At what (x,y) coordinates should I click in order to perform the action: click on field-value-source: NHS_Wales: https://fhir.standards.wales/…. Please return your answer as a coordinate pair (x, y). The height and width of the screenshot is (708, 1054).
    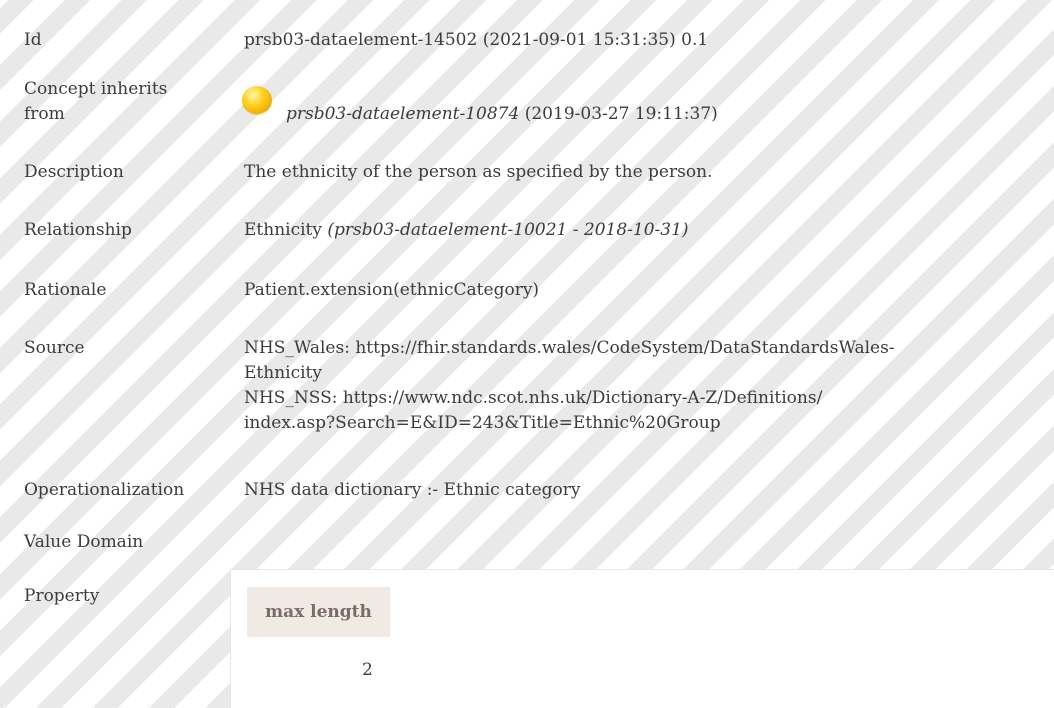
    Looking at the image, I should click on (644, 386).